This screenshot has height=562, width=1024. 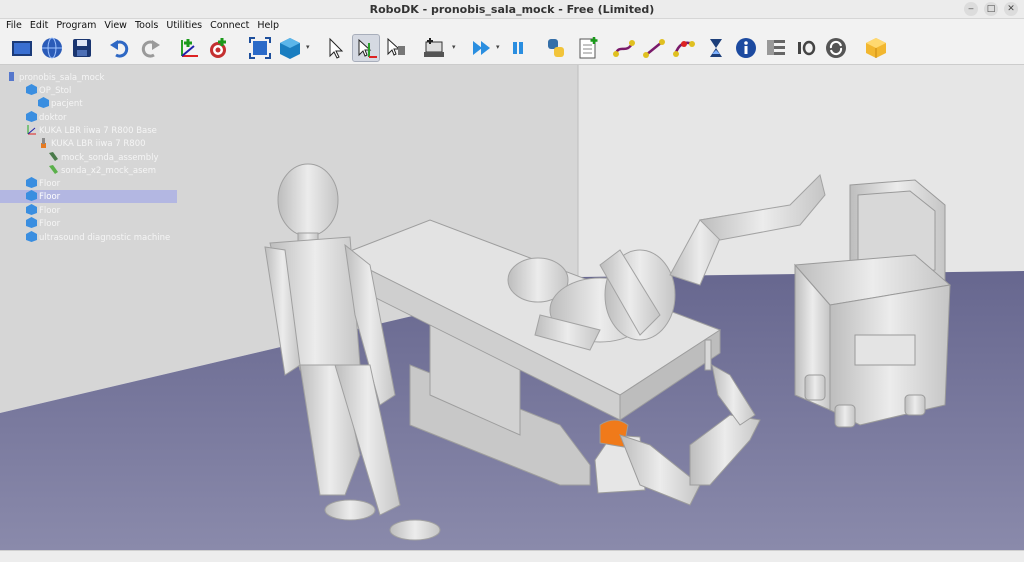 I want to click on linear-move-icon, so click(x=654, y=48).